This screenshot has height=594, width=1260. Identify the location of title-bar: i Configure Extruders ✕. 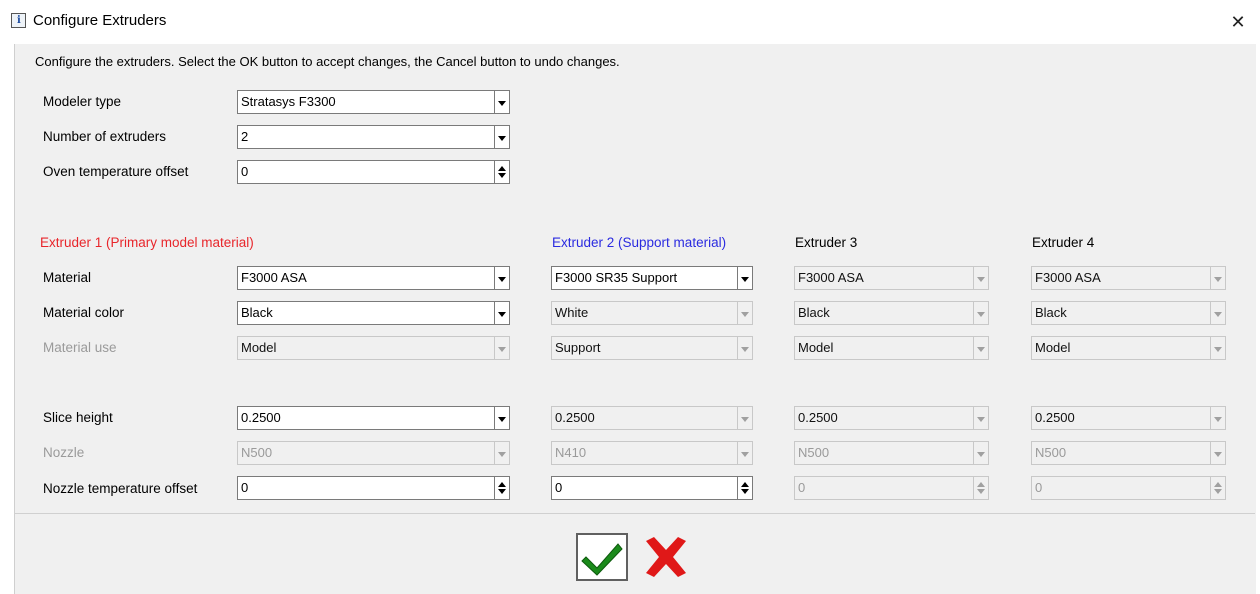
(630, 22).